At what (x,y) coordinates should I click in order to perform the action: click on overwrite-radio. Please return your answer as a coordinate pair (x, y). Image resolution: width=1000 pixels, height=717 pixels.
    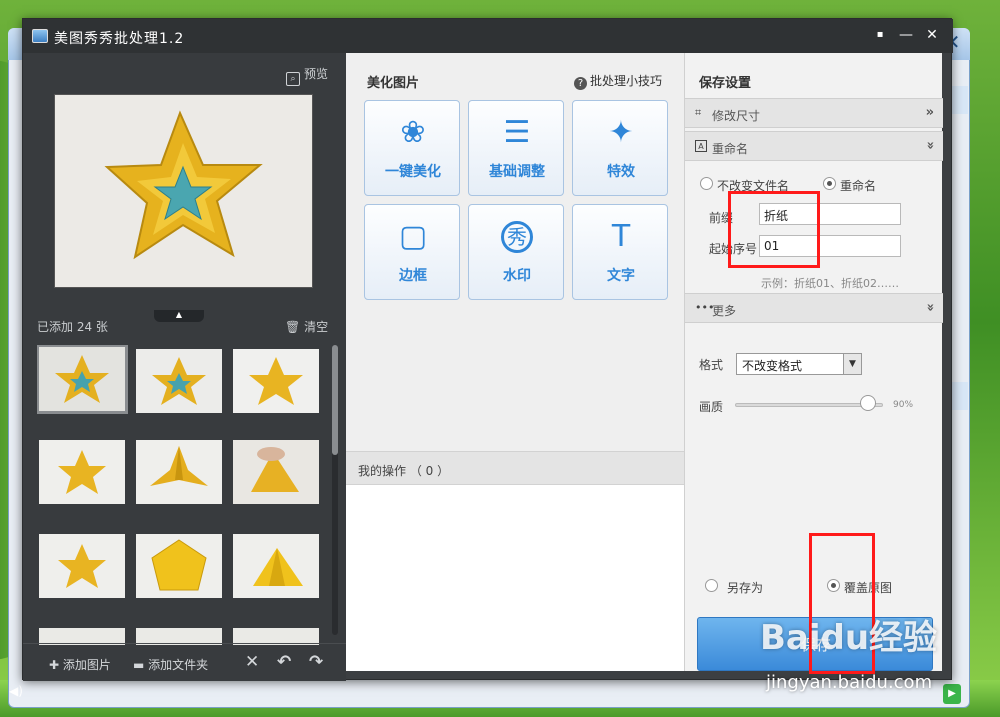
    Looking at the image, I should click on (833, 585).